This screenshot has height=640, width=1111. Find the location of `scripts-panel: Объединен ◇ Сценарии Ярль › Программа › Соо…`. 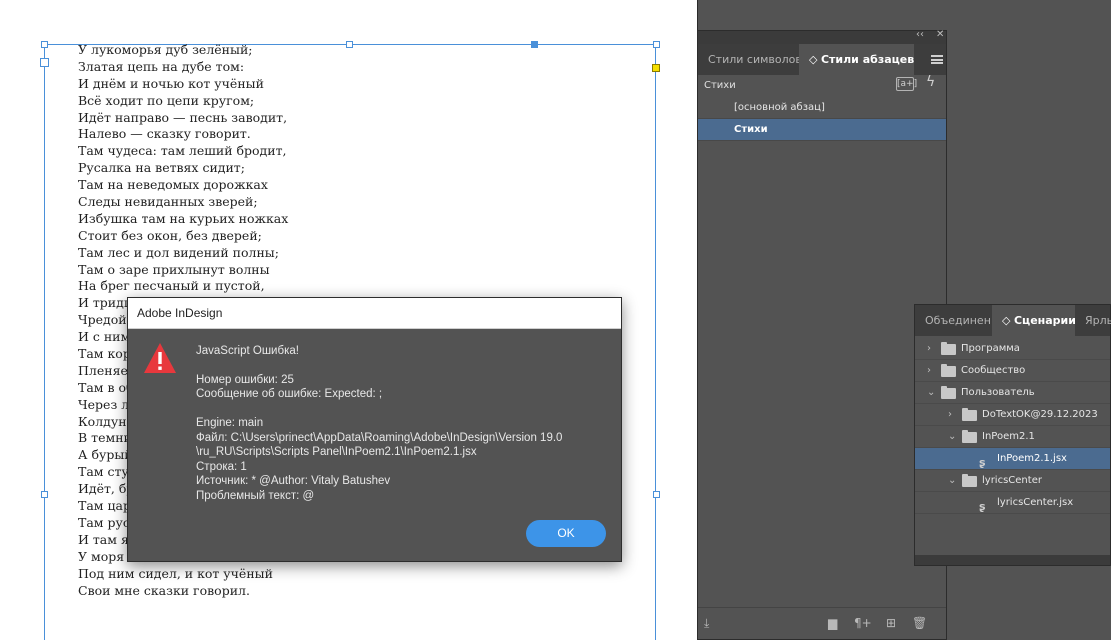

scripts-panel: Объединен ◇ Сценарии Ярль › Программа › Соо… is located at coordinates (1012, 435).